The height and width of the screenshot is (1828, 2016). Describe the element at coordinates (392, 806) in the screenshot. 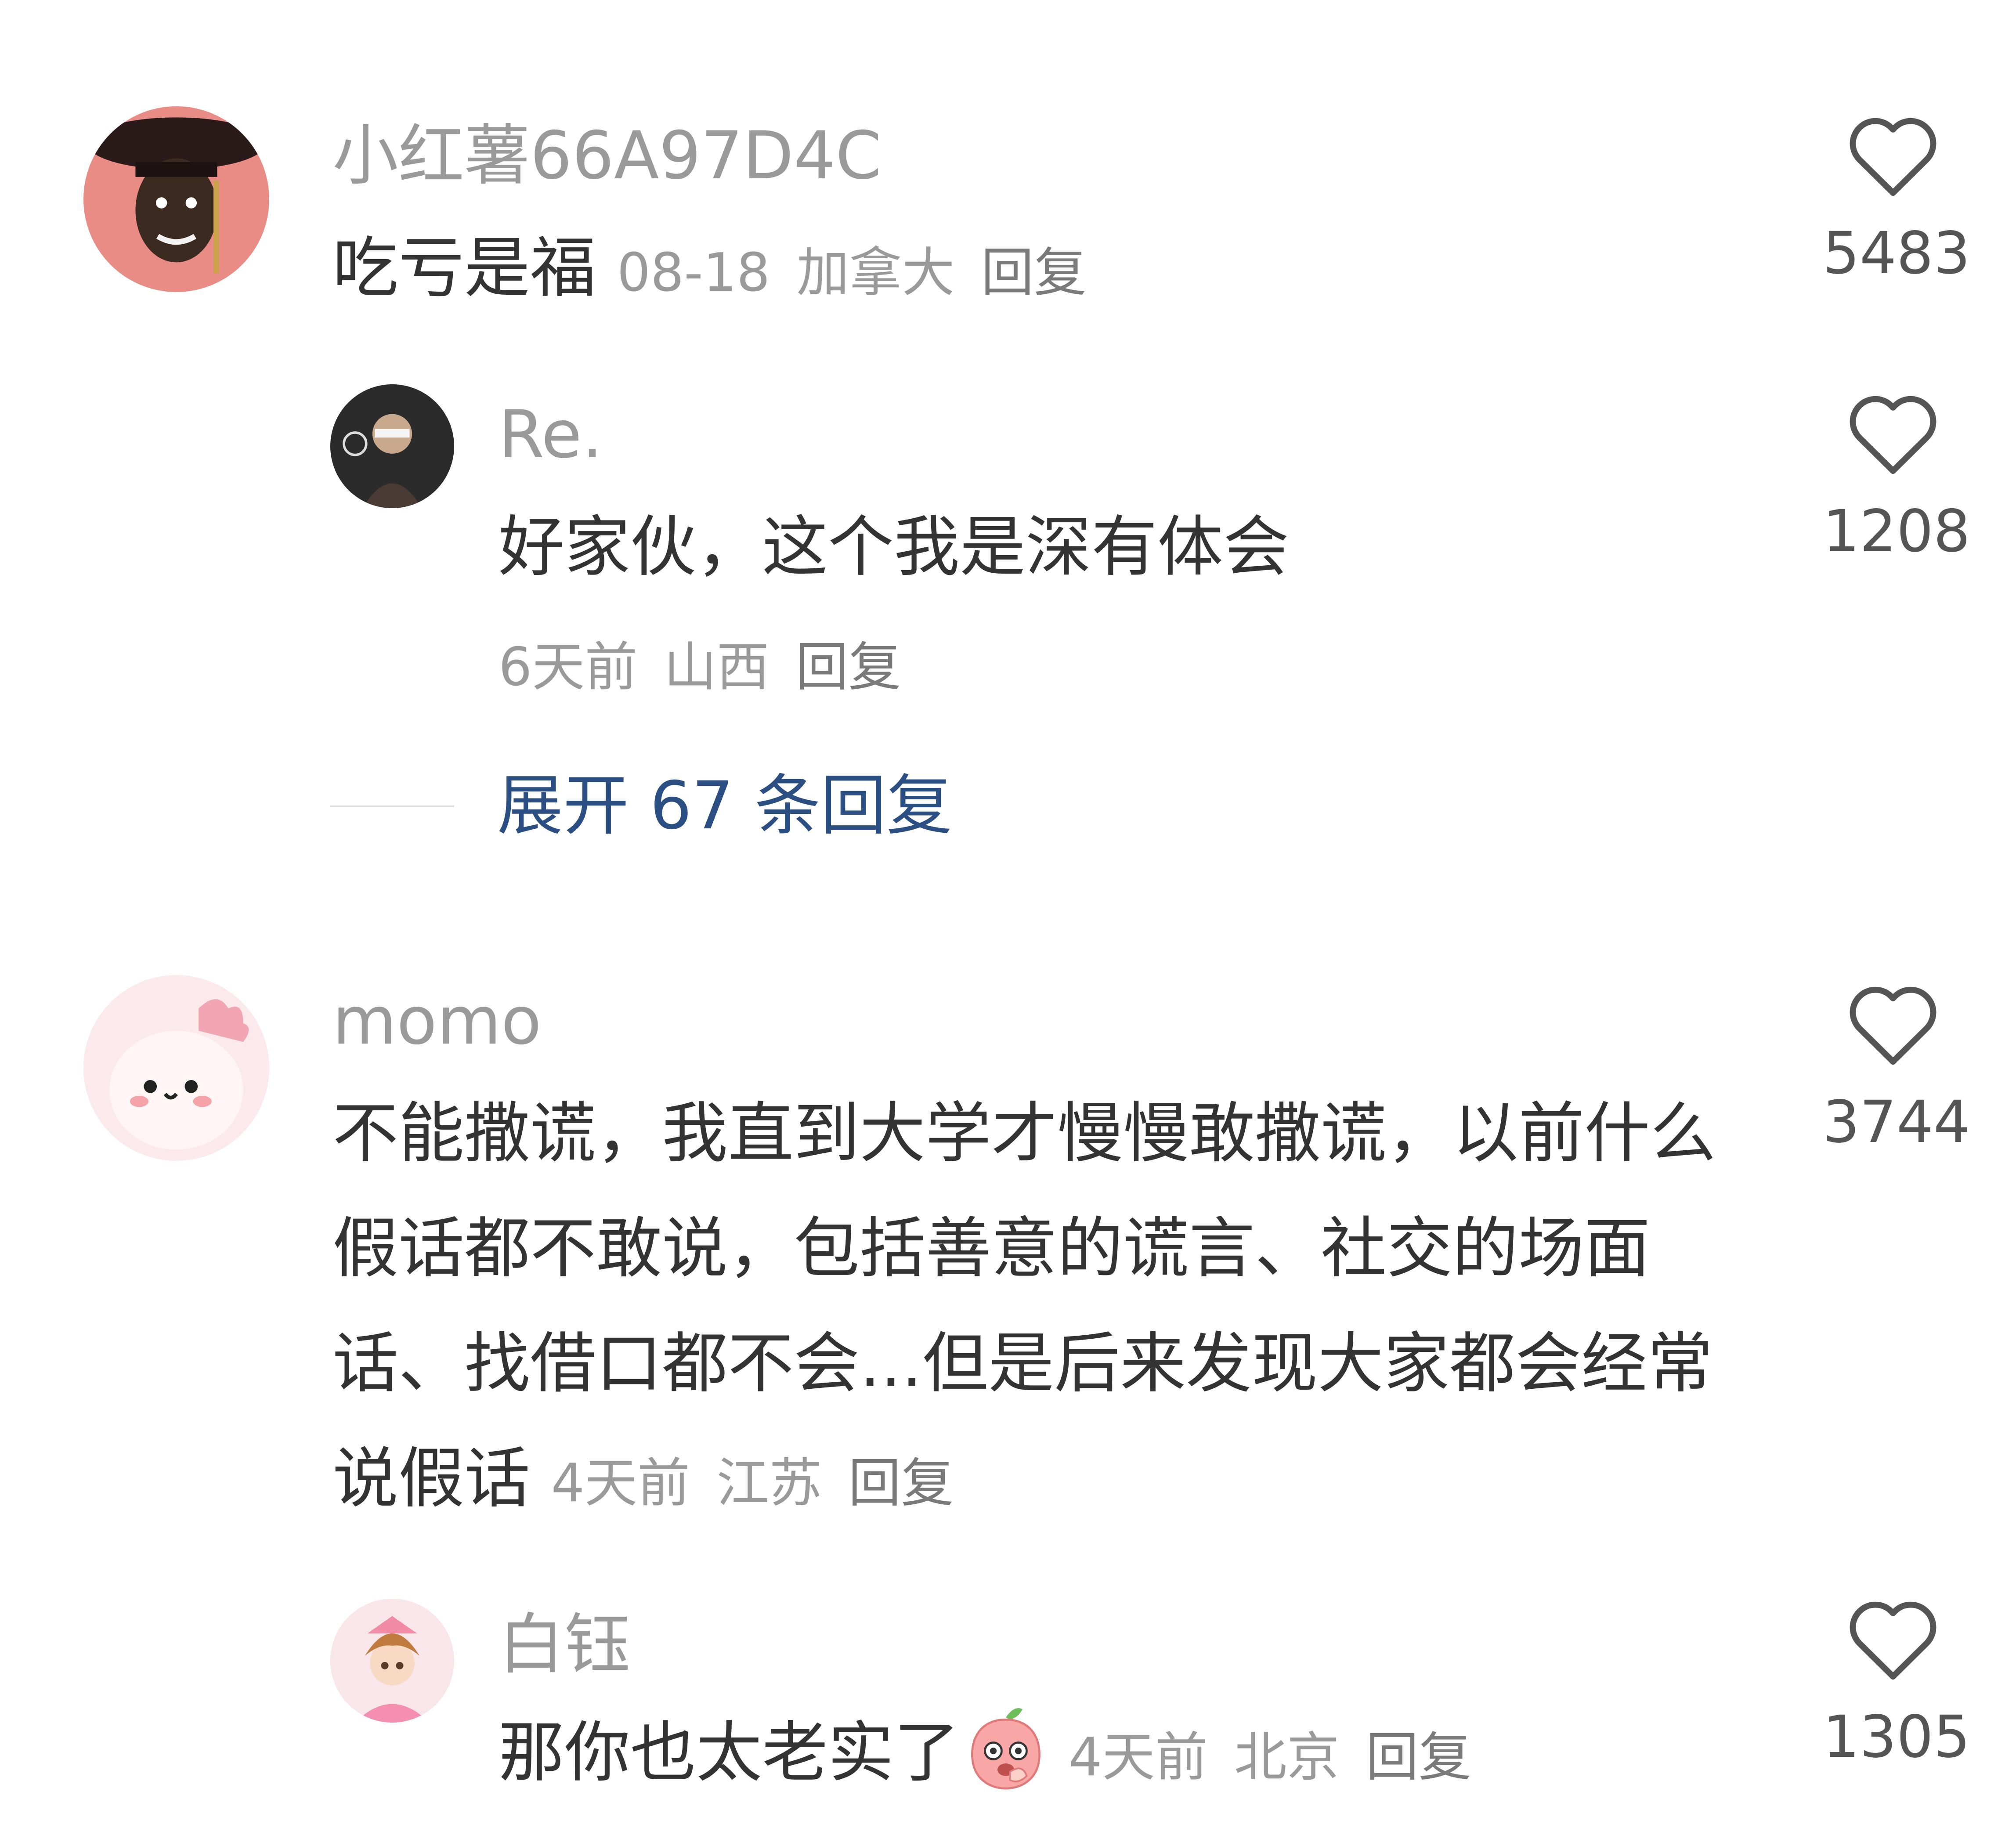

I see `divider` at that location.